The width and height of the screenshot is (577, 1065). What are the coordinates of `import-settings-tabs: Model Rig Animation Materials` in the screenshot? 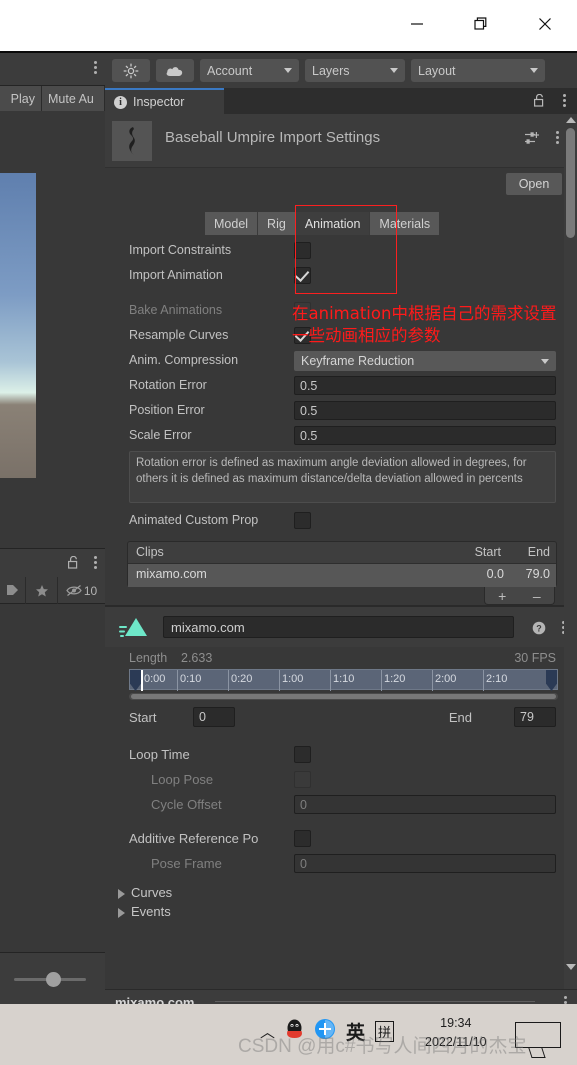 It's located at (341, 224).